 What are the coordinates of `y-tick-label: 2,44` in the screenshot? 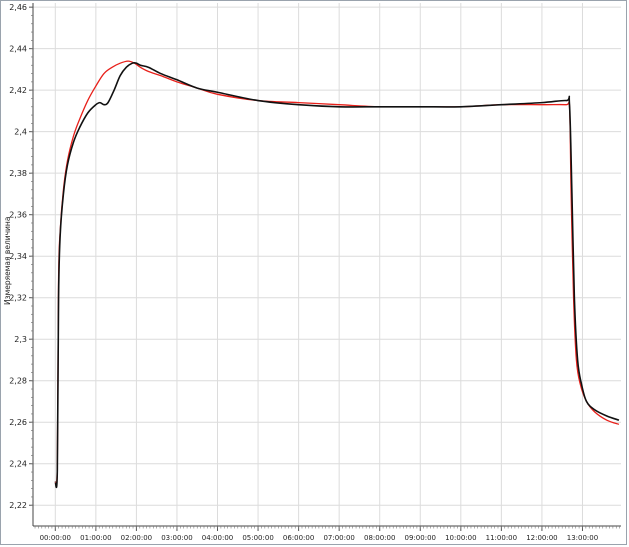 It's located at (18, 49).